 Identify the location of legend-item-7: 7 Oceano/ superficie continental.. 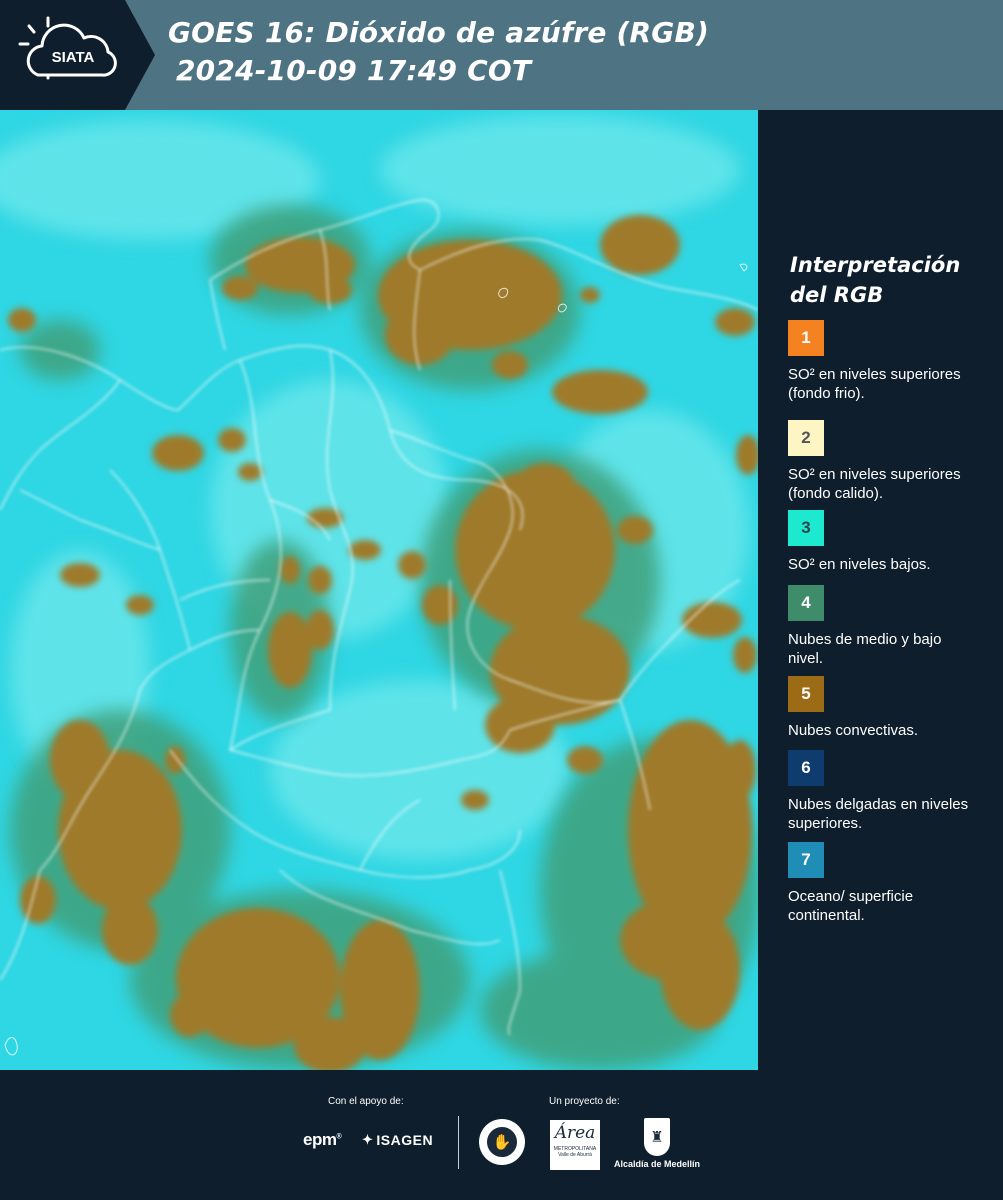
(888, 883).